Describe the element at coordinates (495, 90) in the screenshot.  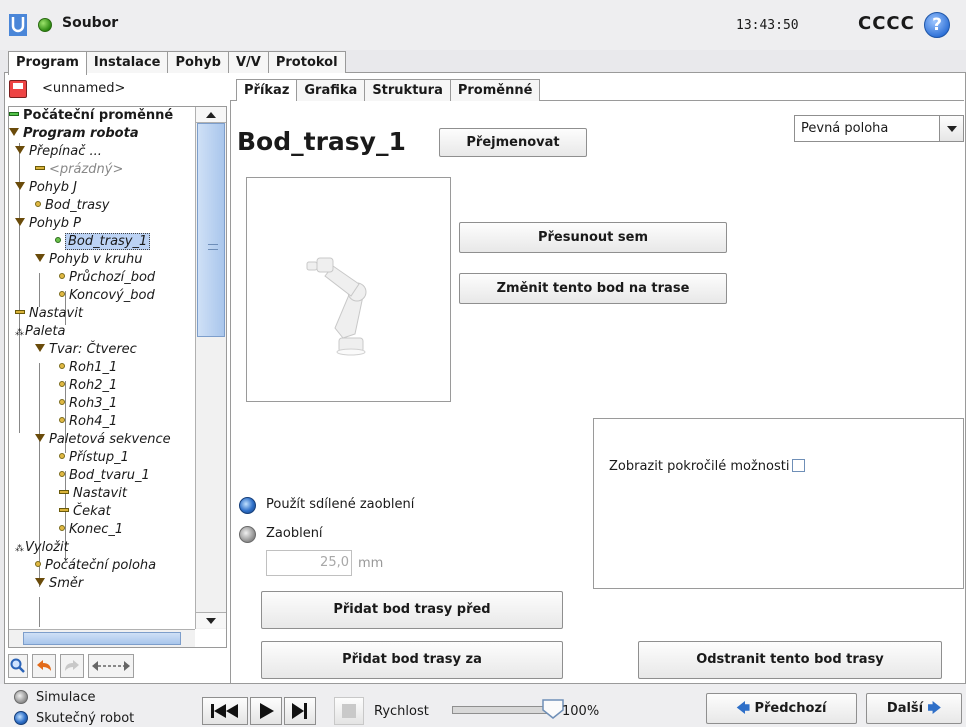
I see `tab-variables: Proměnné` at that location.